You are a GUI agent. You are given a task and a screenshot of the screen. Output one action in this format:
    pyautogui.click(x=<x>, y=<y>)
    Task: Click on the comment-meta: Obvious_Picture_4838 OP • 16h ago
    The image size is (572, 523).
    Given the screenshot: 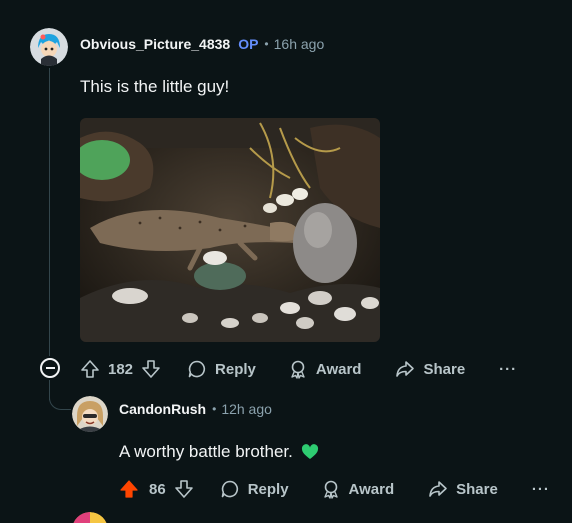 What is the action you would take?
    pyautogui.click(x=202, y=44)
    